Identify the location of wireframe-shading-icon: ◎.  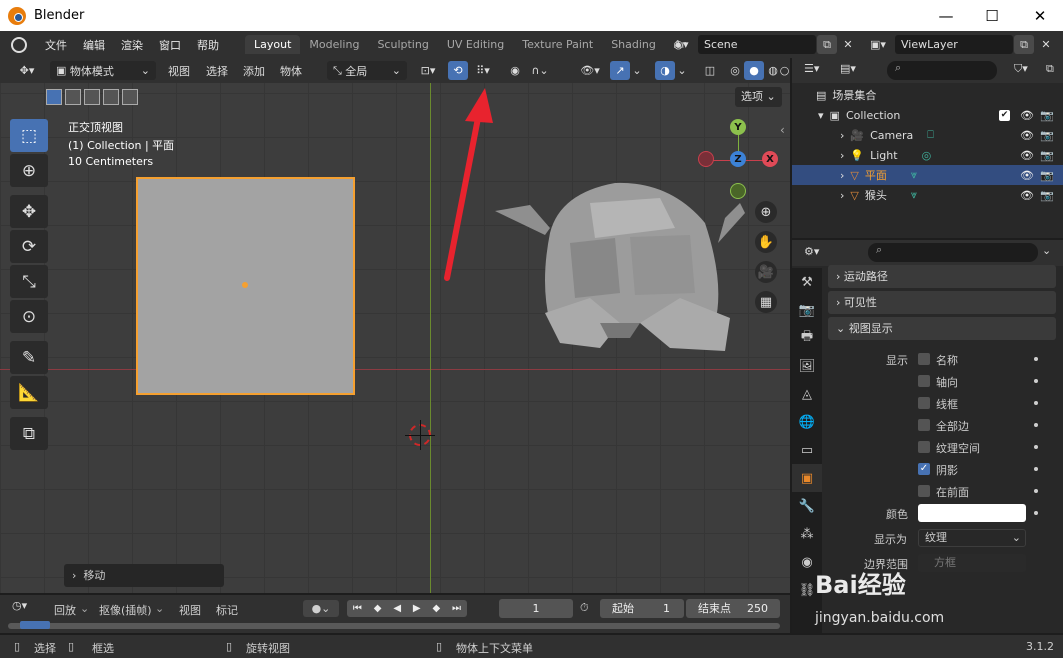
(735, 70).